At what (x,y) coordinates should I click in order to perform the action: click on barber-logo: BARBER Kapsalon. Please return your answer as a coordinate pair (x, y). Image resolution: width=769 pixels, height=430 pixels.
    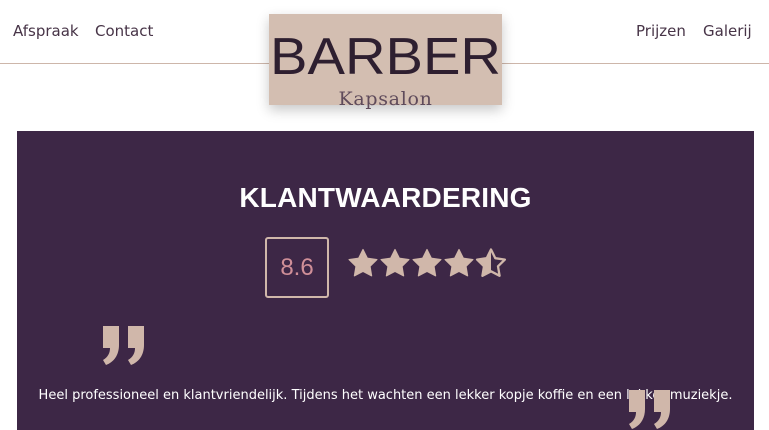
    Looking at the image, I should click on (385, 61).